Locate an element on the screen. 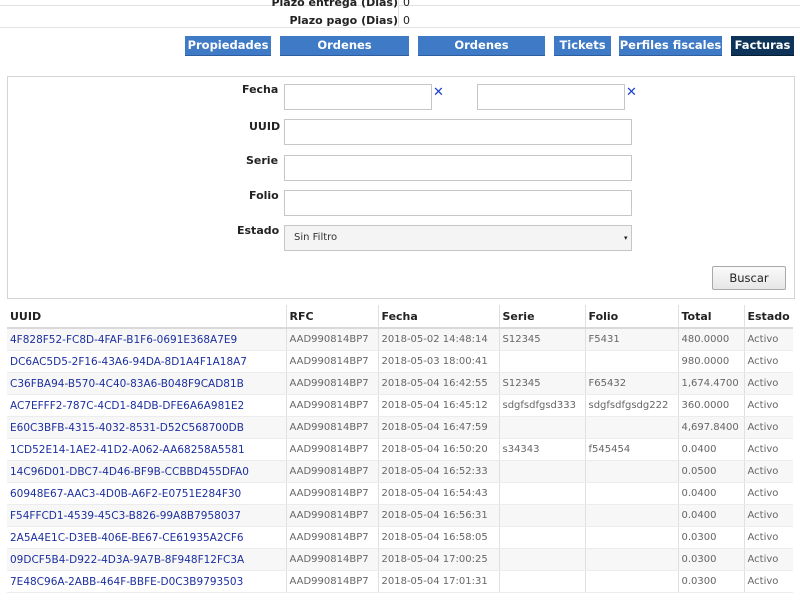  clear-fecha-to-icon: ✕ is located at coordinates (631, 92).